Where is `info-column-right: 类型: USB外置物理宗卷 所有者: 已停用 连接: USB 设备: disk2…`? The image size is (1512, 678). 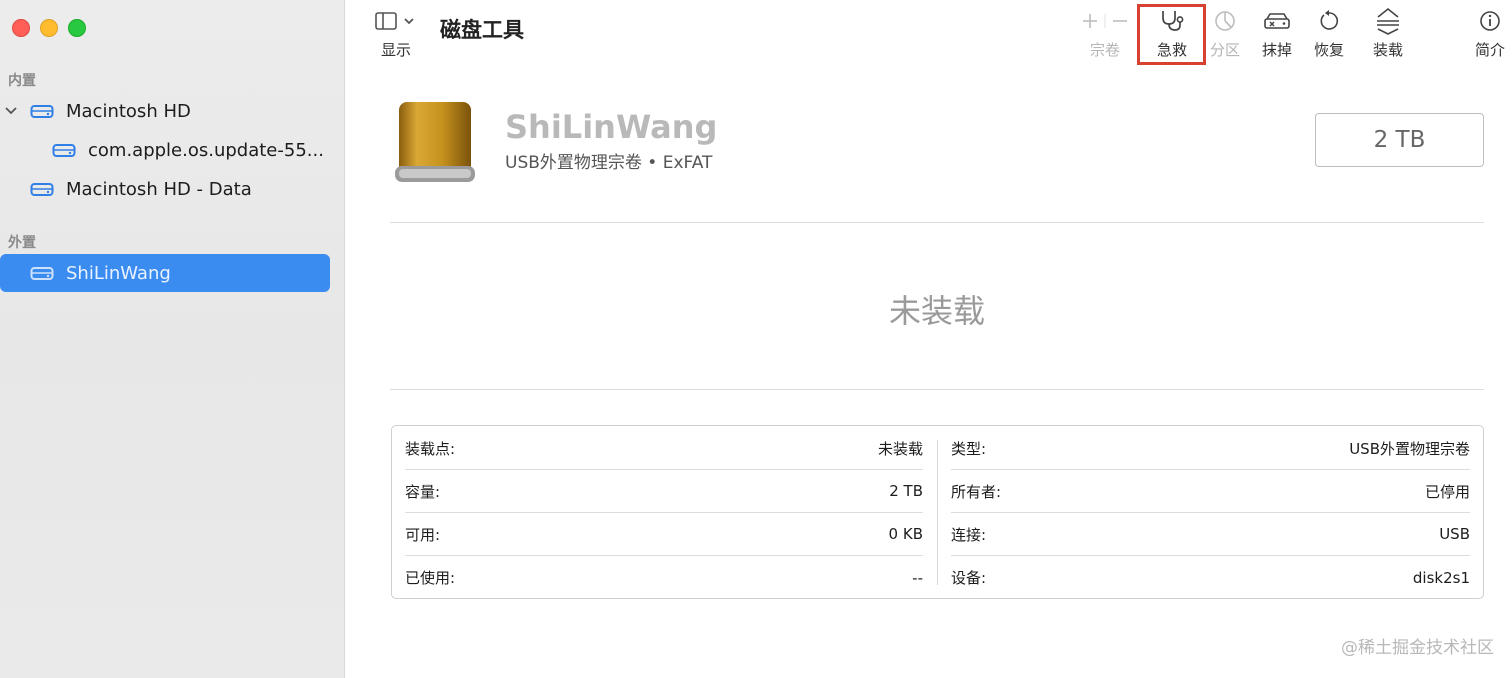 info-column-right: 类型: USB外置物理宗卷 所有者: 已停用 连接: USB 设备: disk2… is located at coordinates (1210, 512).